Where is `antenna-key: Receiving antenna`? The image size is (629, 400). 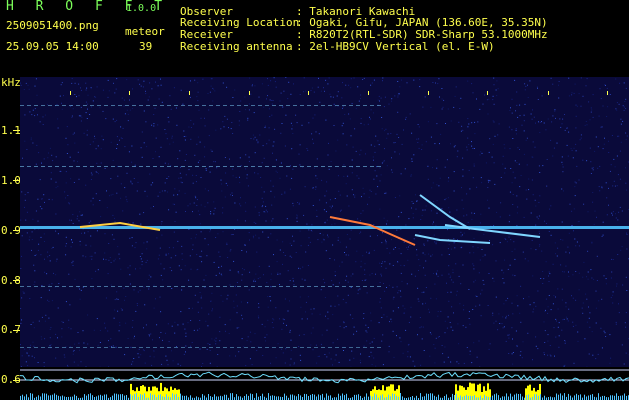 antenna-key: Receiving antenna is located at coordinates (236, 46).